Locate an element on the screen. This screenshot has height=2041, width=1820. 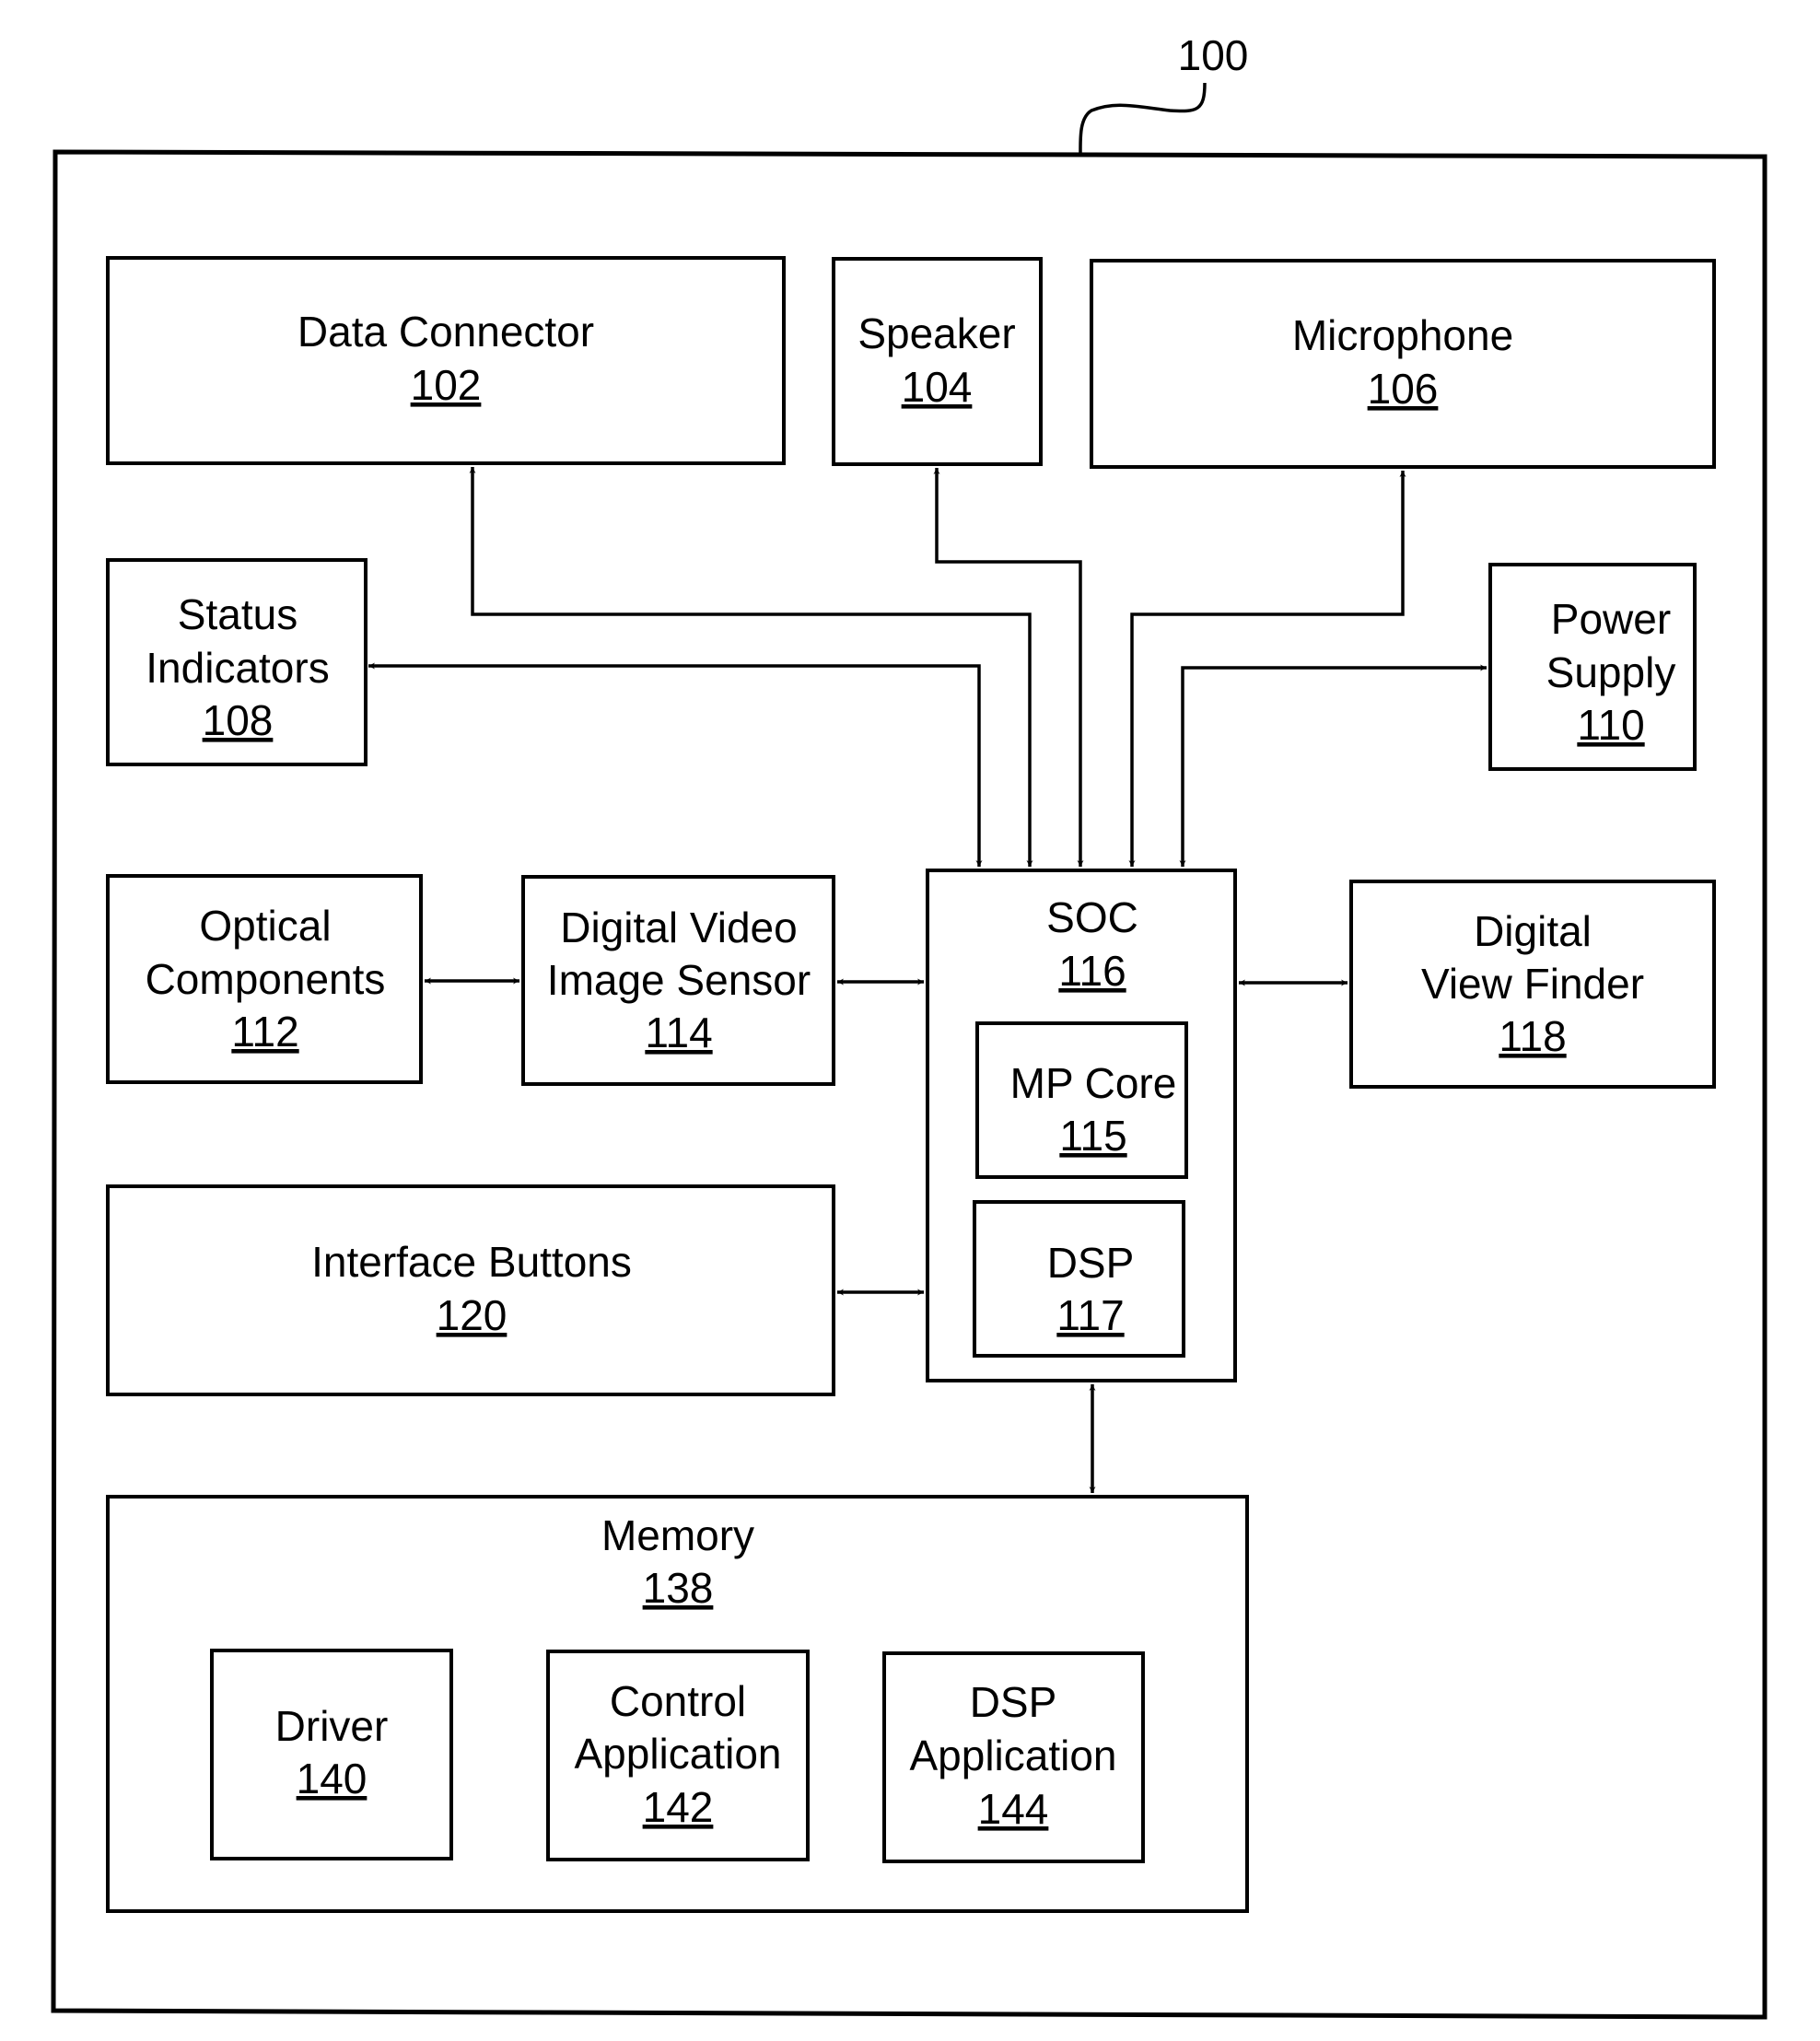
data-connector-label: Data Connector is located at coordinates (446, 332).